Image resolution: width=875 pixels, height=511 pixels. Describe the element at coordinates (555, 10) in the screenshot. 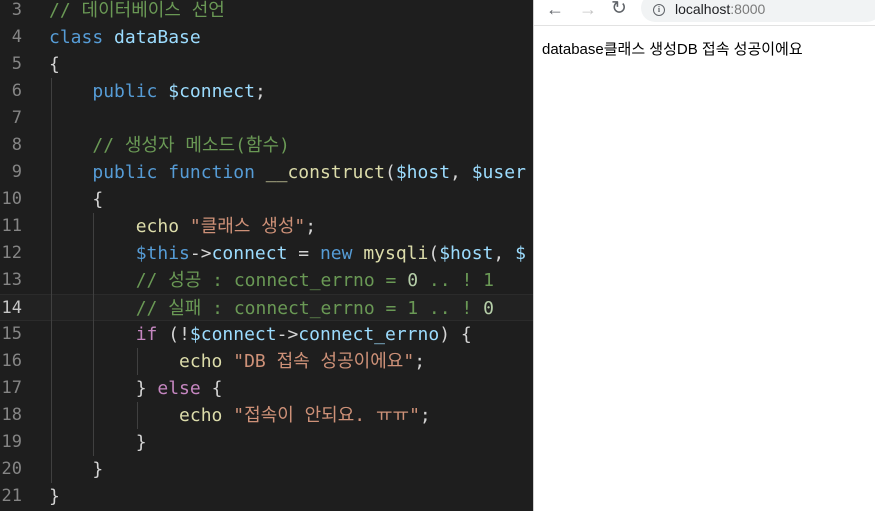

I see `back-arrow-icon: ←` at that location.